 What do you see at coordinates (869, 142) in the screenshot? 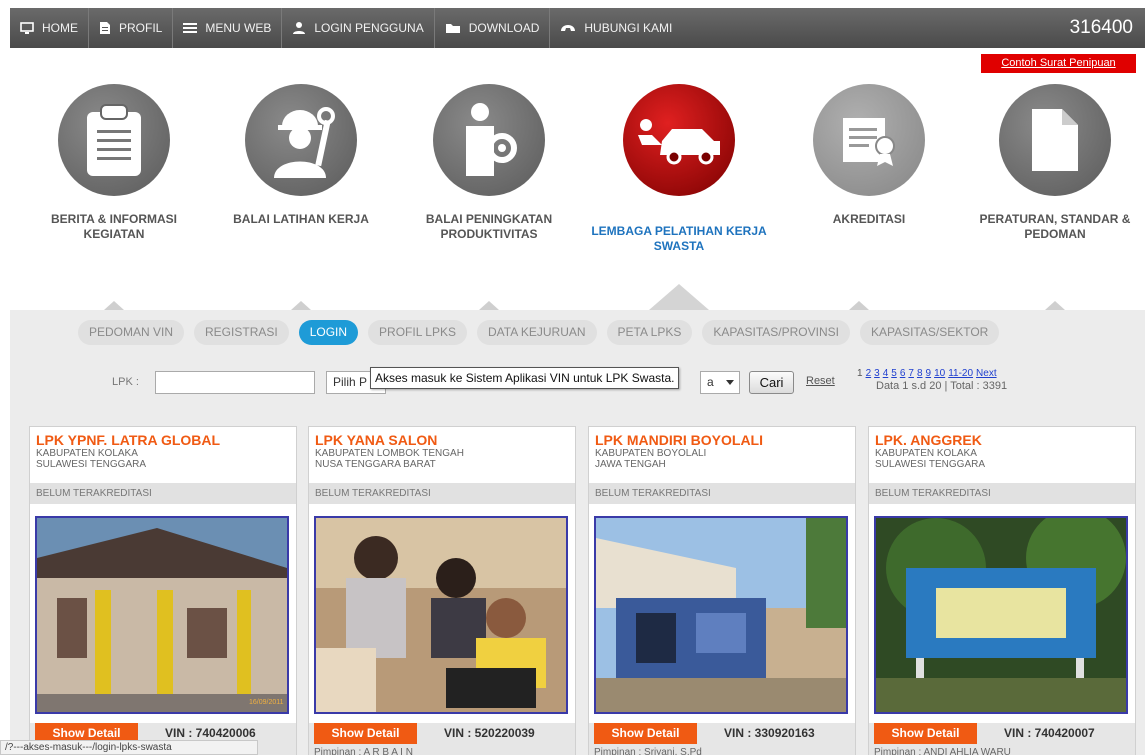
I see `certificate-icon` at bounding box center [869, 142].